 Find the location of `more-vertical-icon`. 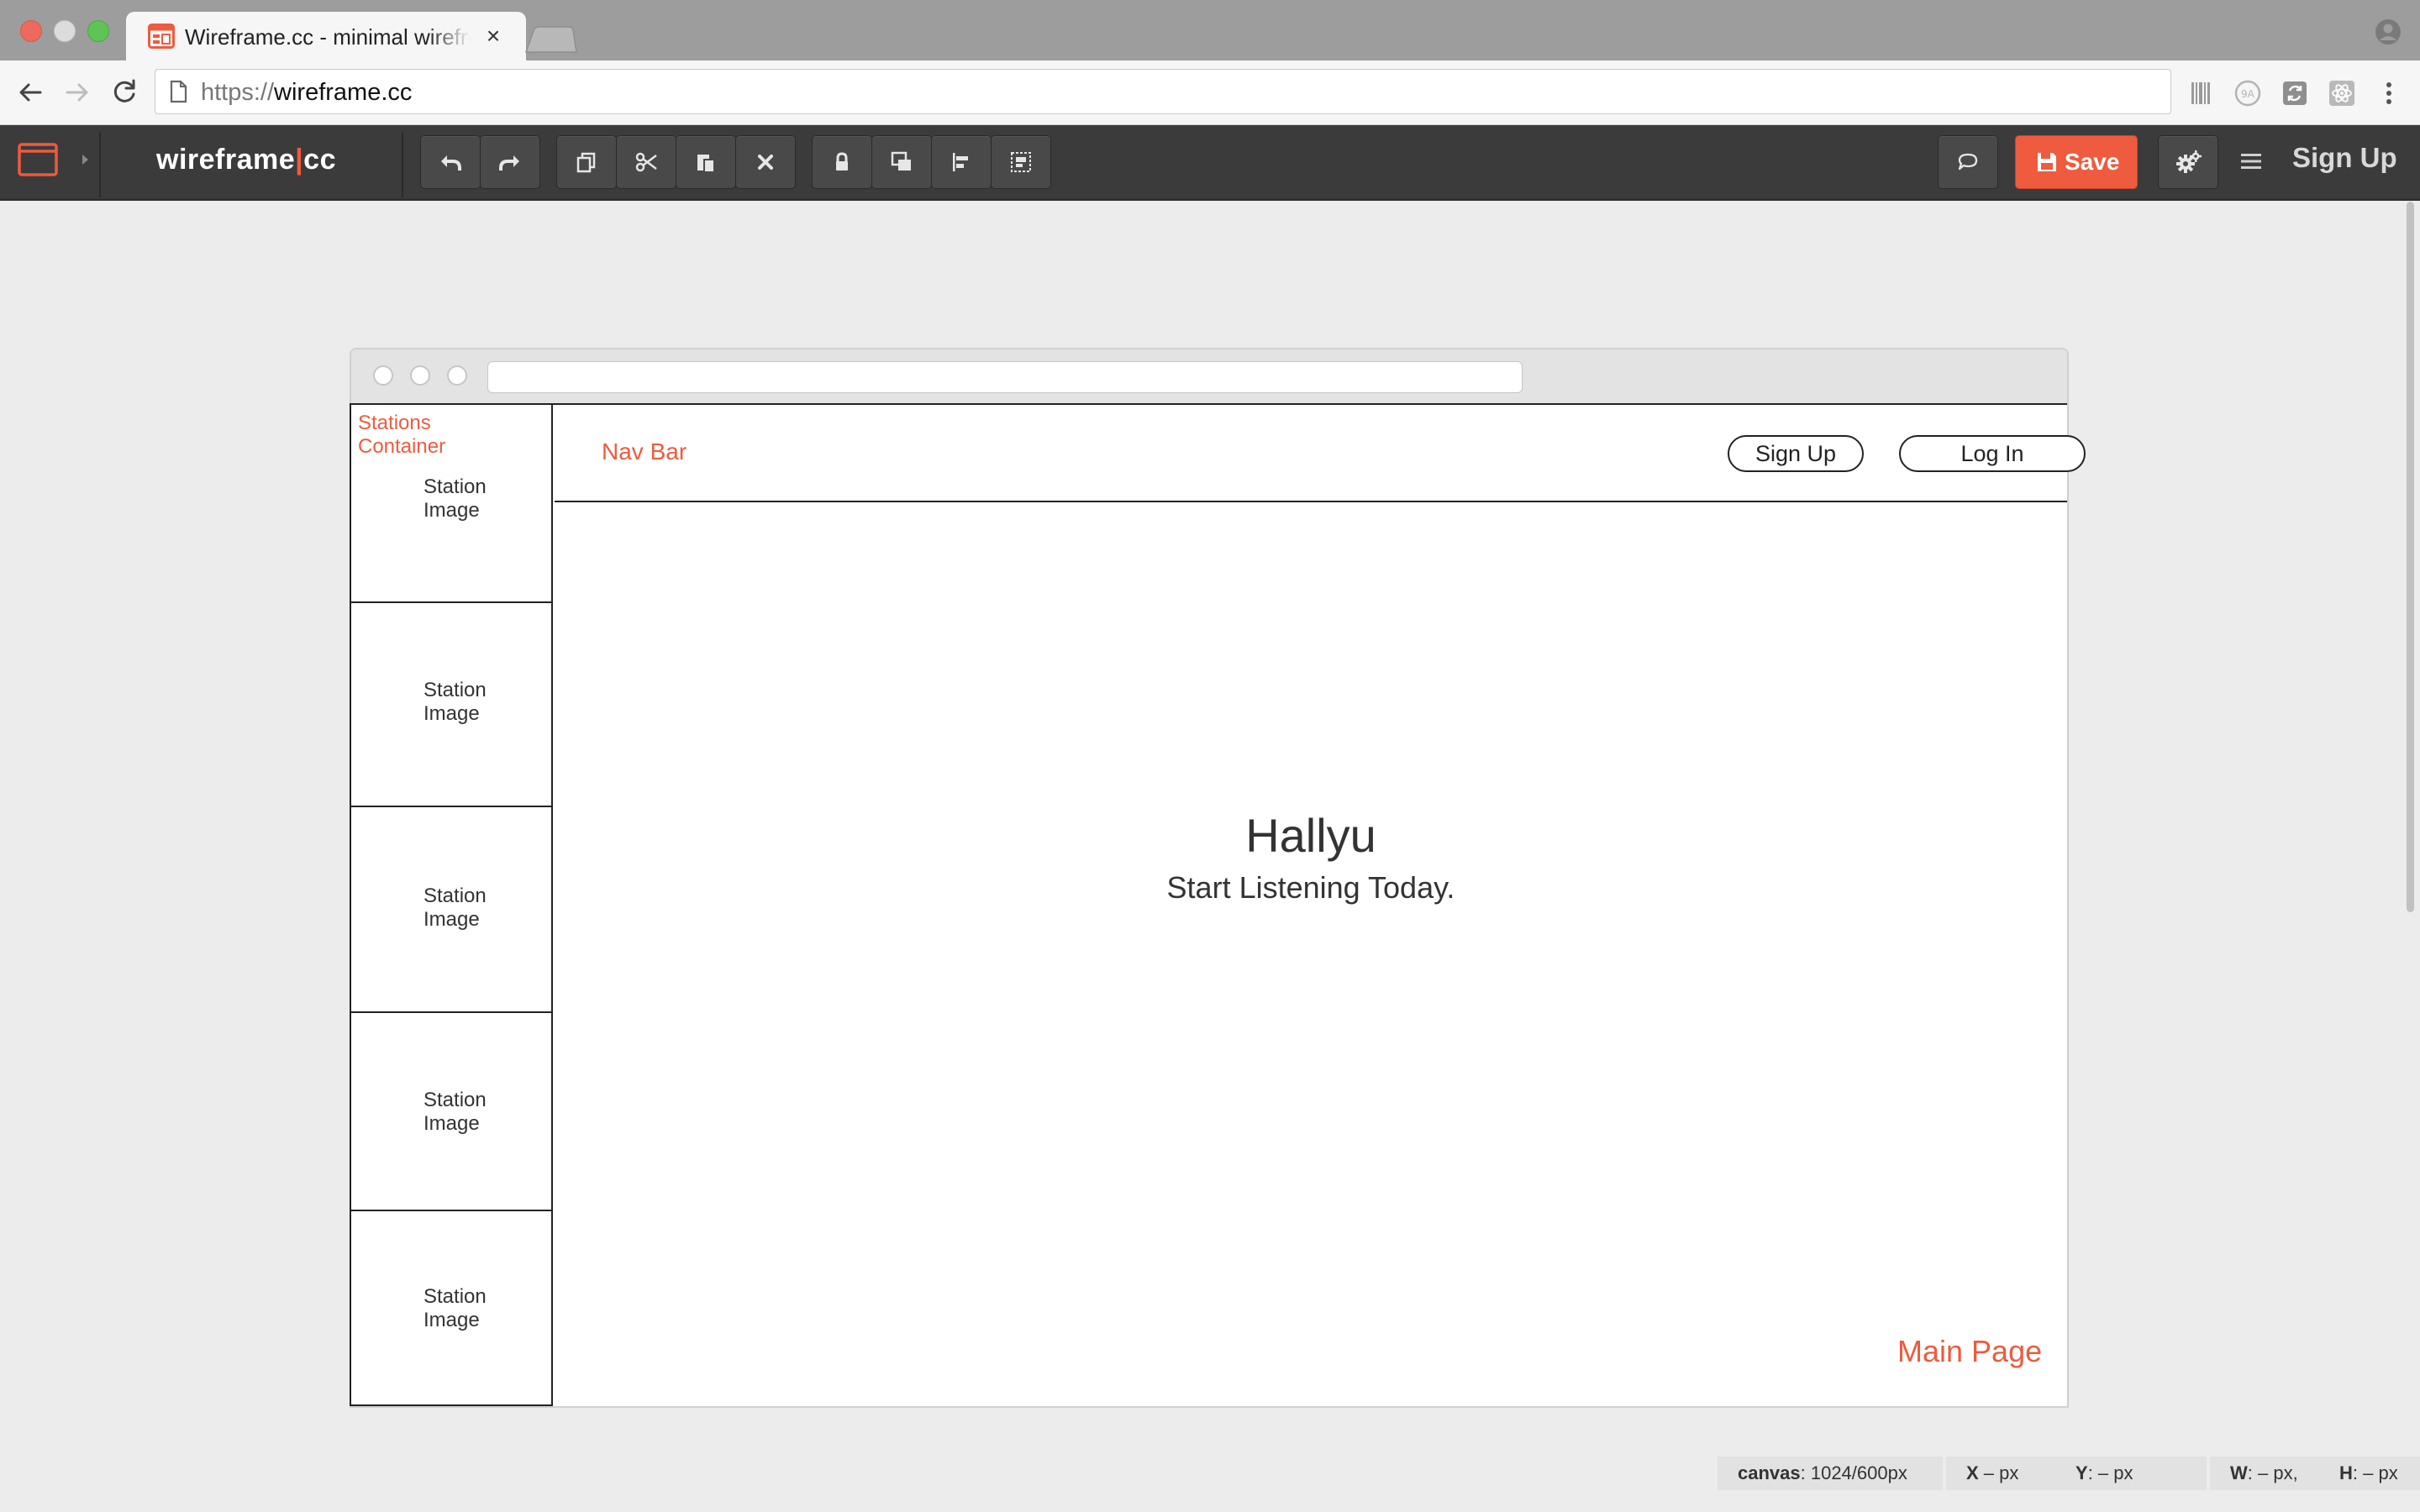

more-vertical-icon is located at coordinates (2389, 93).